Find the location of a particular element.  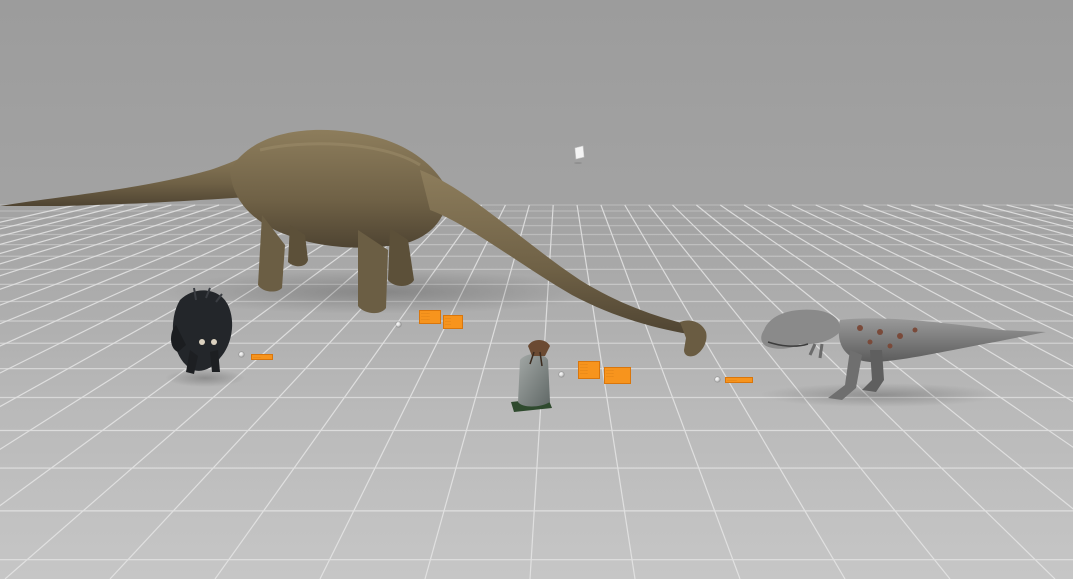

brachiosaurus-hotspot is located at coordinates (398, 324).